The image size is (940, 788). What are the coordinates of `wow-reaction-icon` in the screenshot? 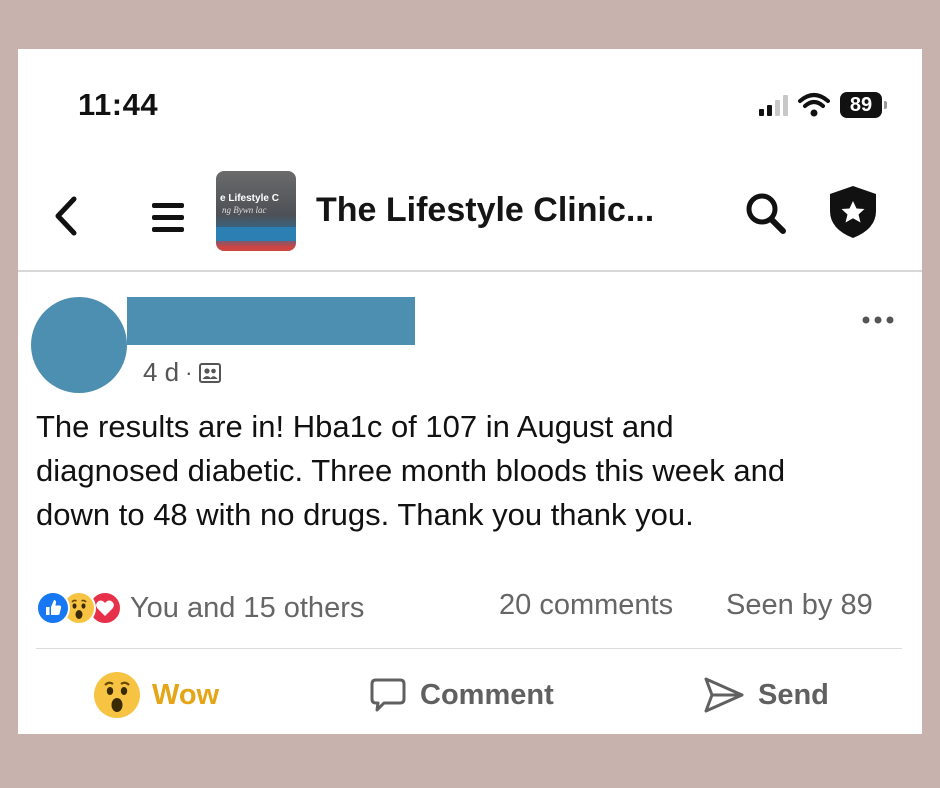 It's located at (117, 695).